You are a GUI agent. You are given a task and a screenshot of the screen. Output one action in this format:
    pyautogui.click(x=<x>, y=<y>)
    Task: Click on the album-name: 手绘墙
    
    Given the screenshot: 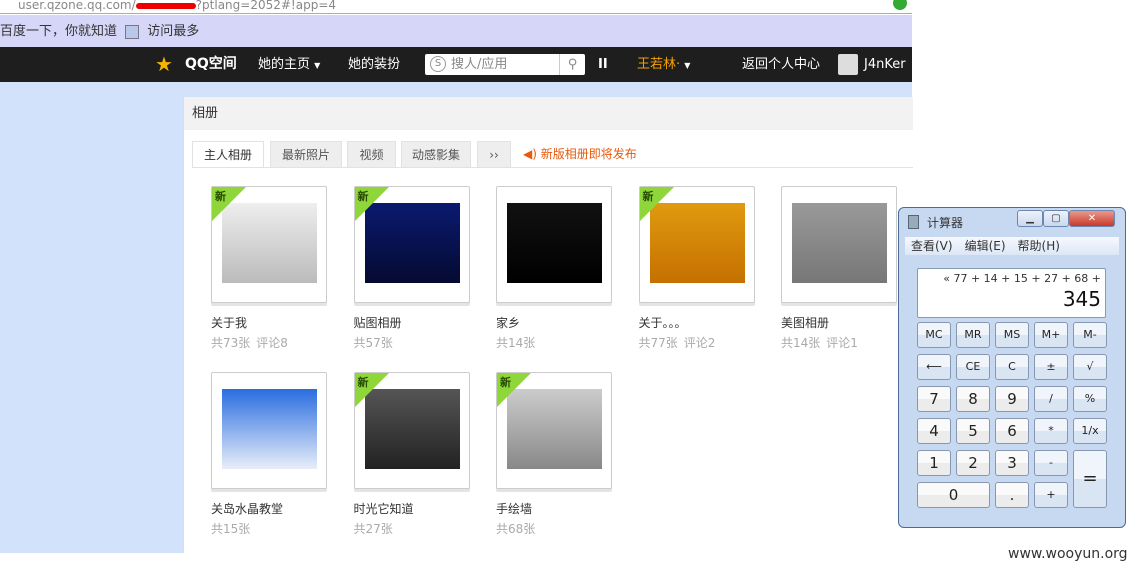 What is the action you would take?
    pyautogui.click(x=514, y=508)
    